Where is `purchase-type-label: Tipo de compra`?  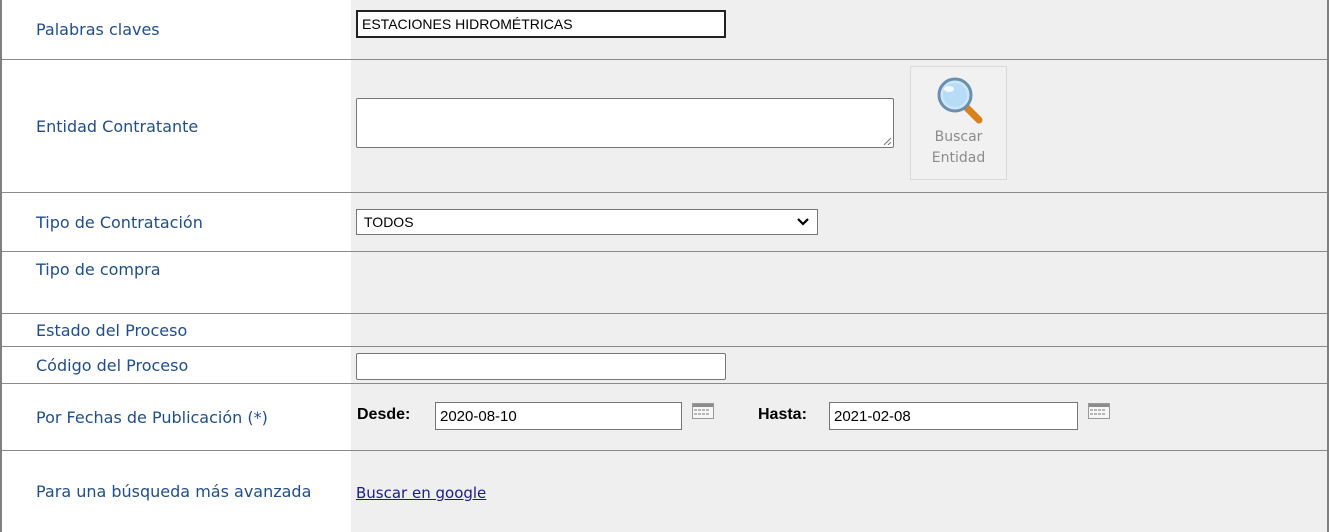 purchase-type-label: Tipo de compra is located at coordinates (176, 282).